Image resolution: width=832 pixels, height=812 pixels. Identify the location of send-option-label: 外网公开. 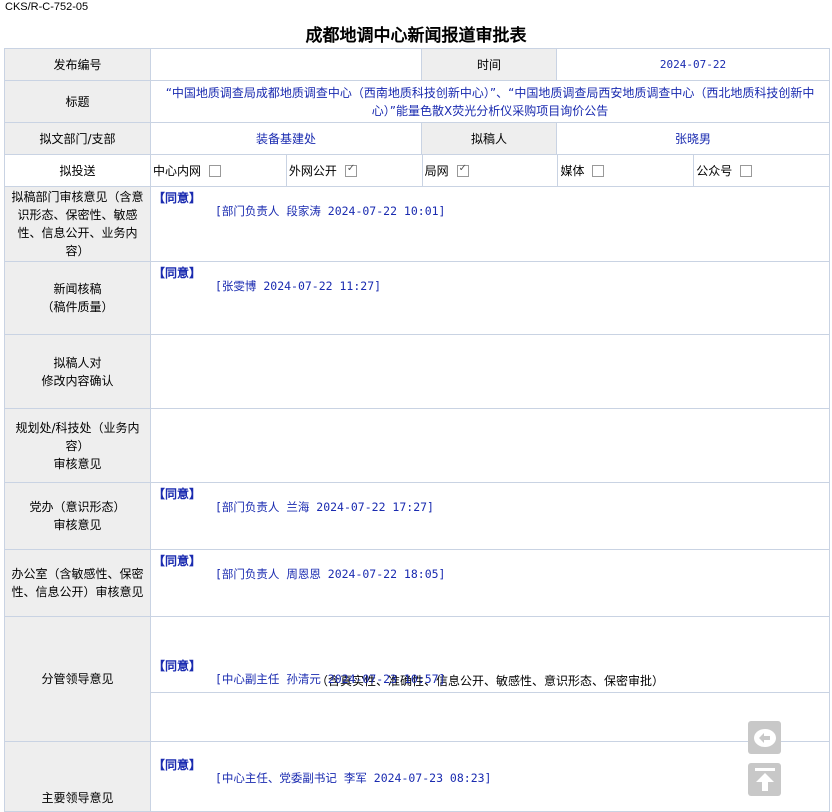
(312, 171).